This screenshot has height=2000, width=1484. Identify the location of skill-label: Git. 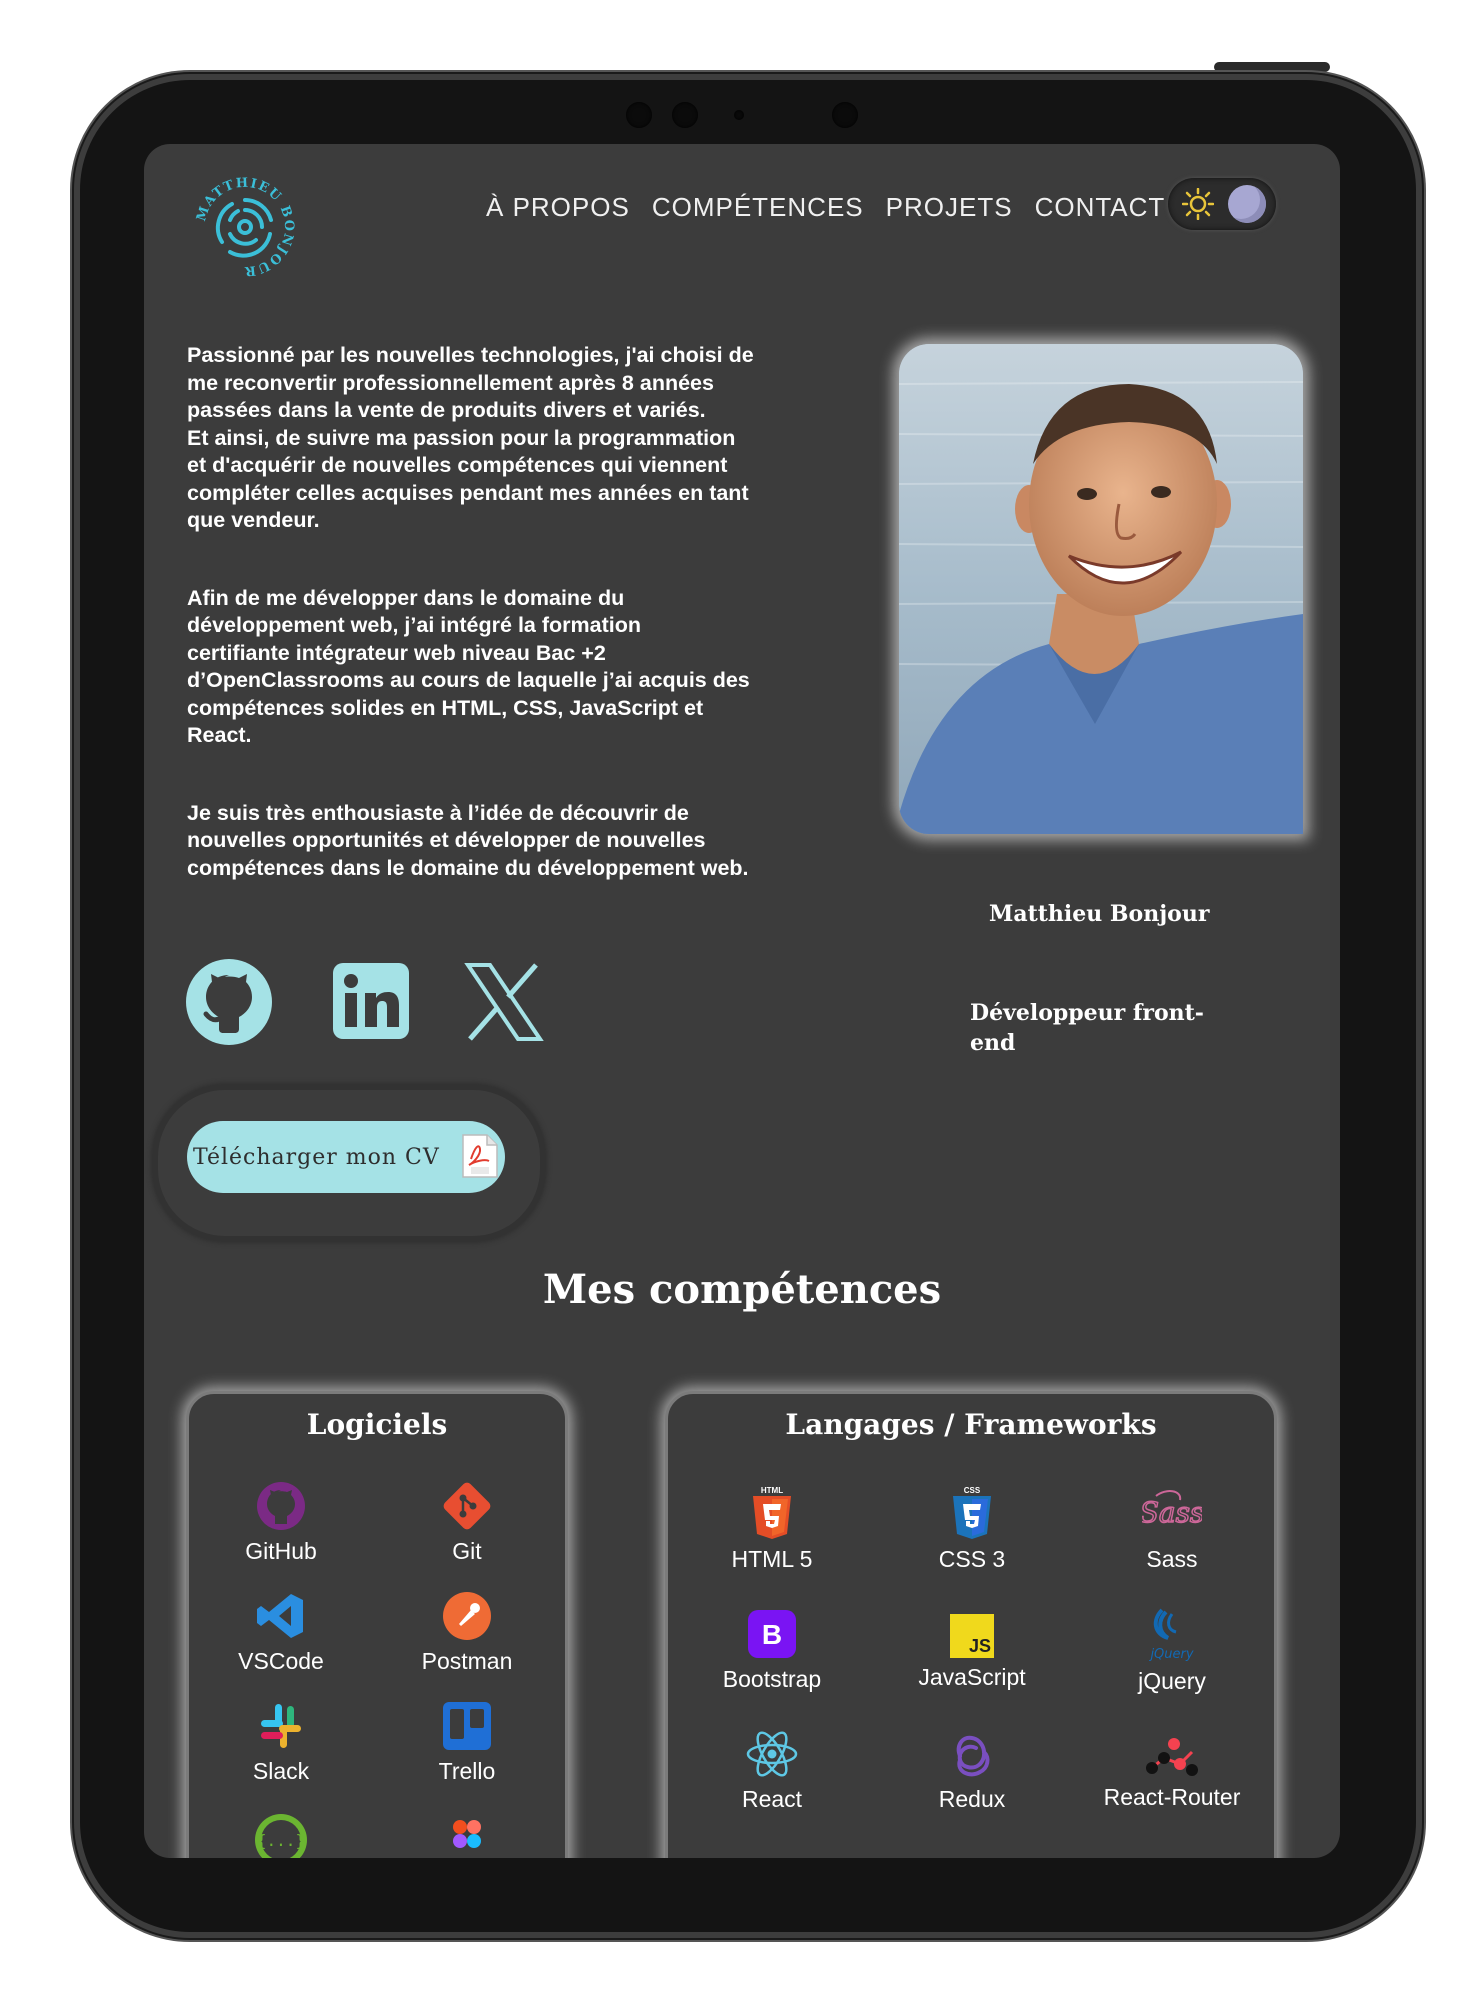
(467, 1551).